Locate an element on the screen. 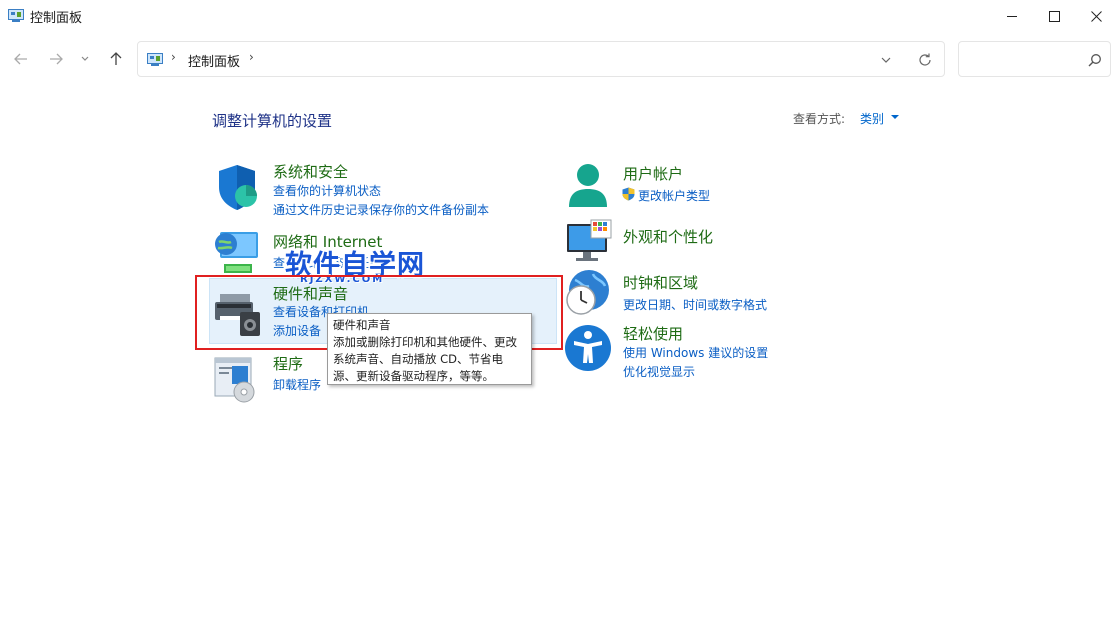 This screenshot has height=630, width=1119. page-title: 调整计算机的设置 is located at coordinates (272, 121).